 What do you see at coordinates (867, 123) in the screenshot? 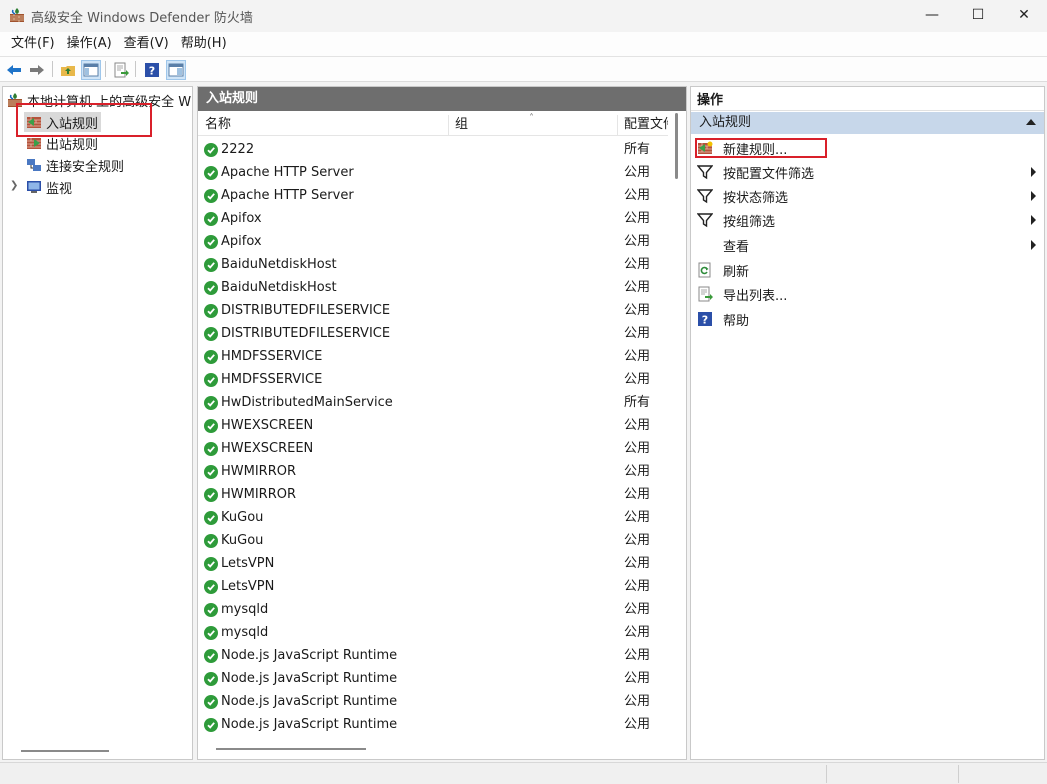
I see `actions-section-header: 入站规则` at bounding box center [867, 123].